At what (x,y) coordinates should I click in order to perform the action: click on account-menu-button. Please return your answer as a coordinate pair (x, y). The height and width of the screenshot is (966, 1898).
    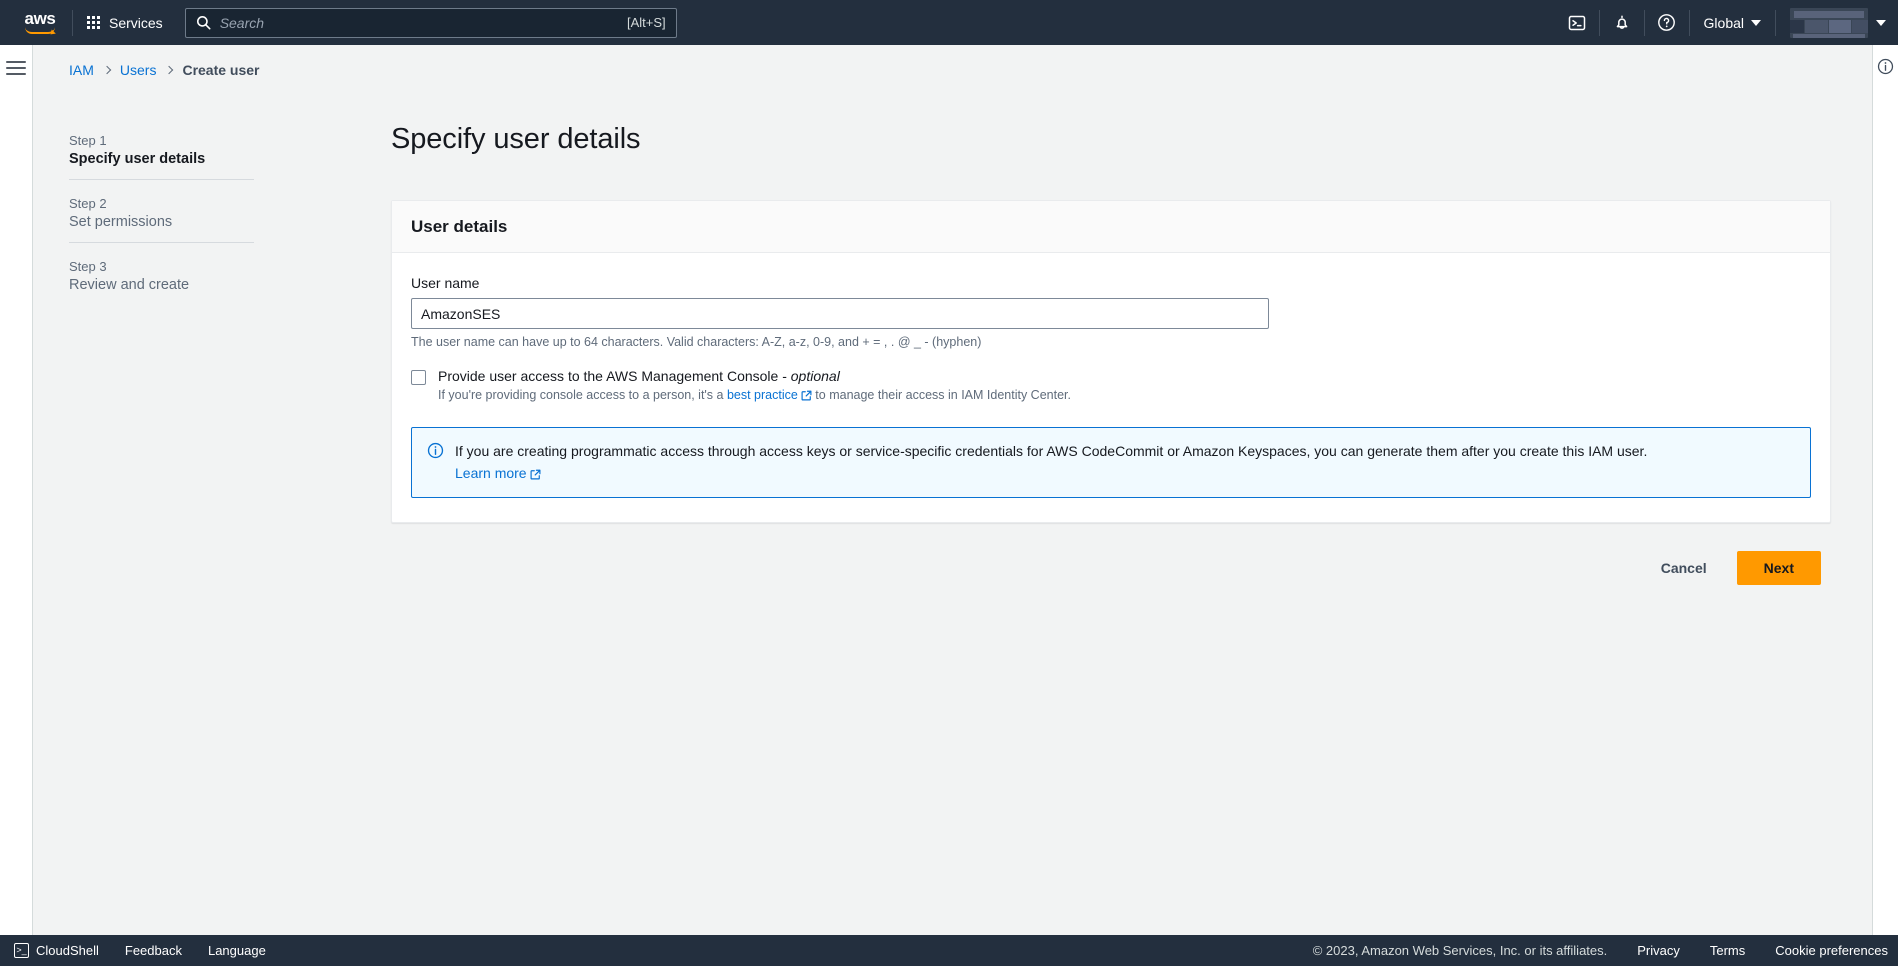
    Looking at the image, I should click on (1837, 22).